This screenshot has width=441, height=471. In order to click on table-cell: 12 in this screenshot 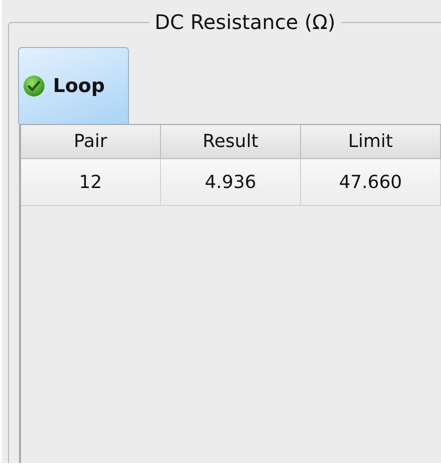, I will do `click(90, 182)`.